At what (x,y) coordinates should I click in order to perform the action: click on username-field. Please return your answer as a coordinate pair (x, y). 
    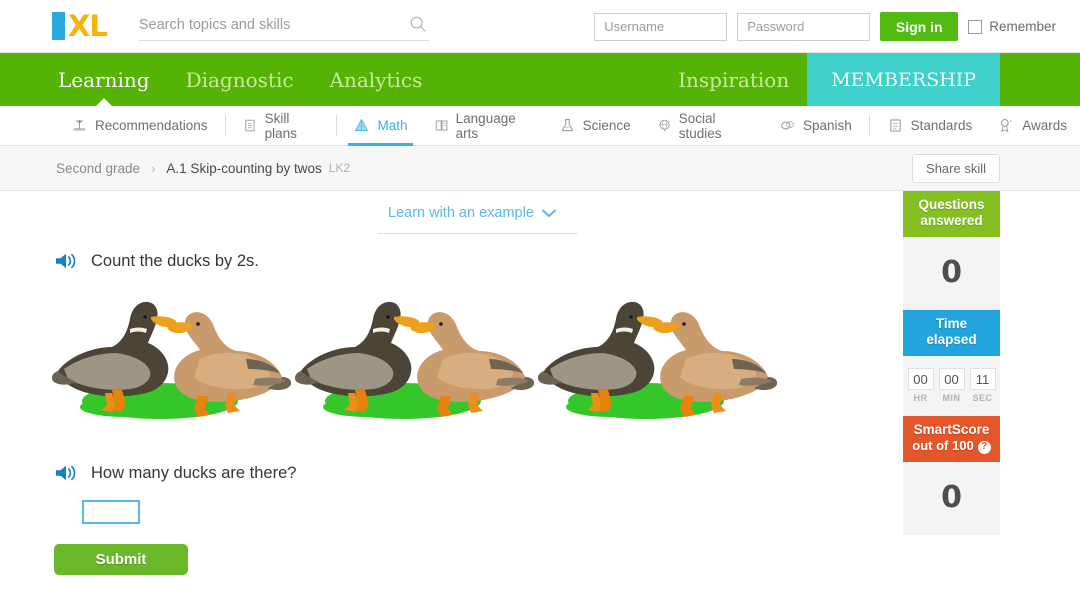
    Looking at the image, I should click on (661, 26).